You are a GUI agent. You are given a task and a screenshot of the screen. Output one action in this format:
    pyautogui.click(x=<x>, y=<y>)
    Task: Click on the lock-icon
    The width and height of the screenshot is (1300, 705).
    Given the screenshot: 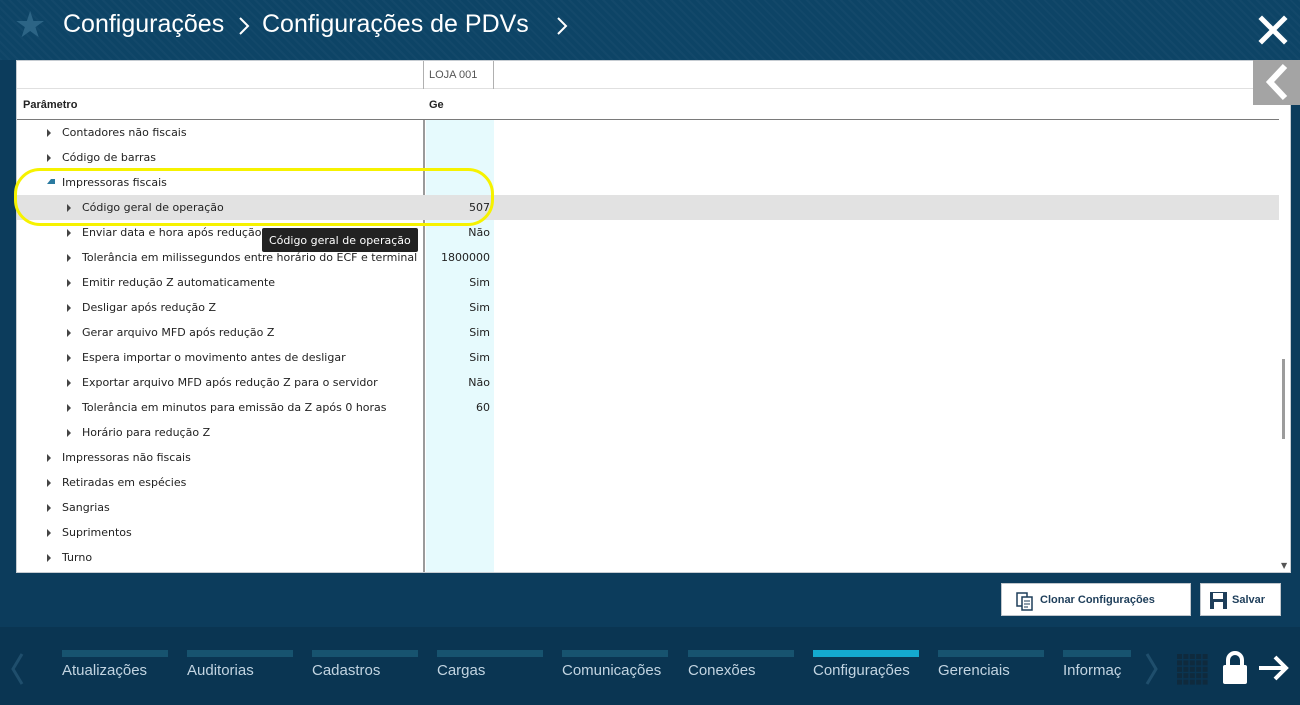 What is the action you would take?
    pyautogui.click(x=1235, y=668)
    